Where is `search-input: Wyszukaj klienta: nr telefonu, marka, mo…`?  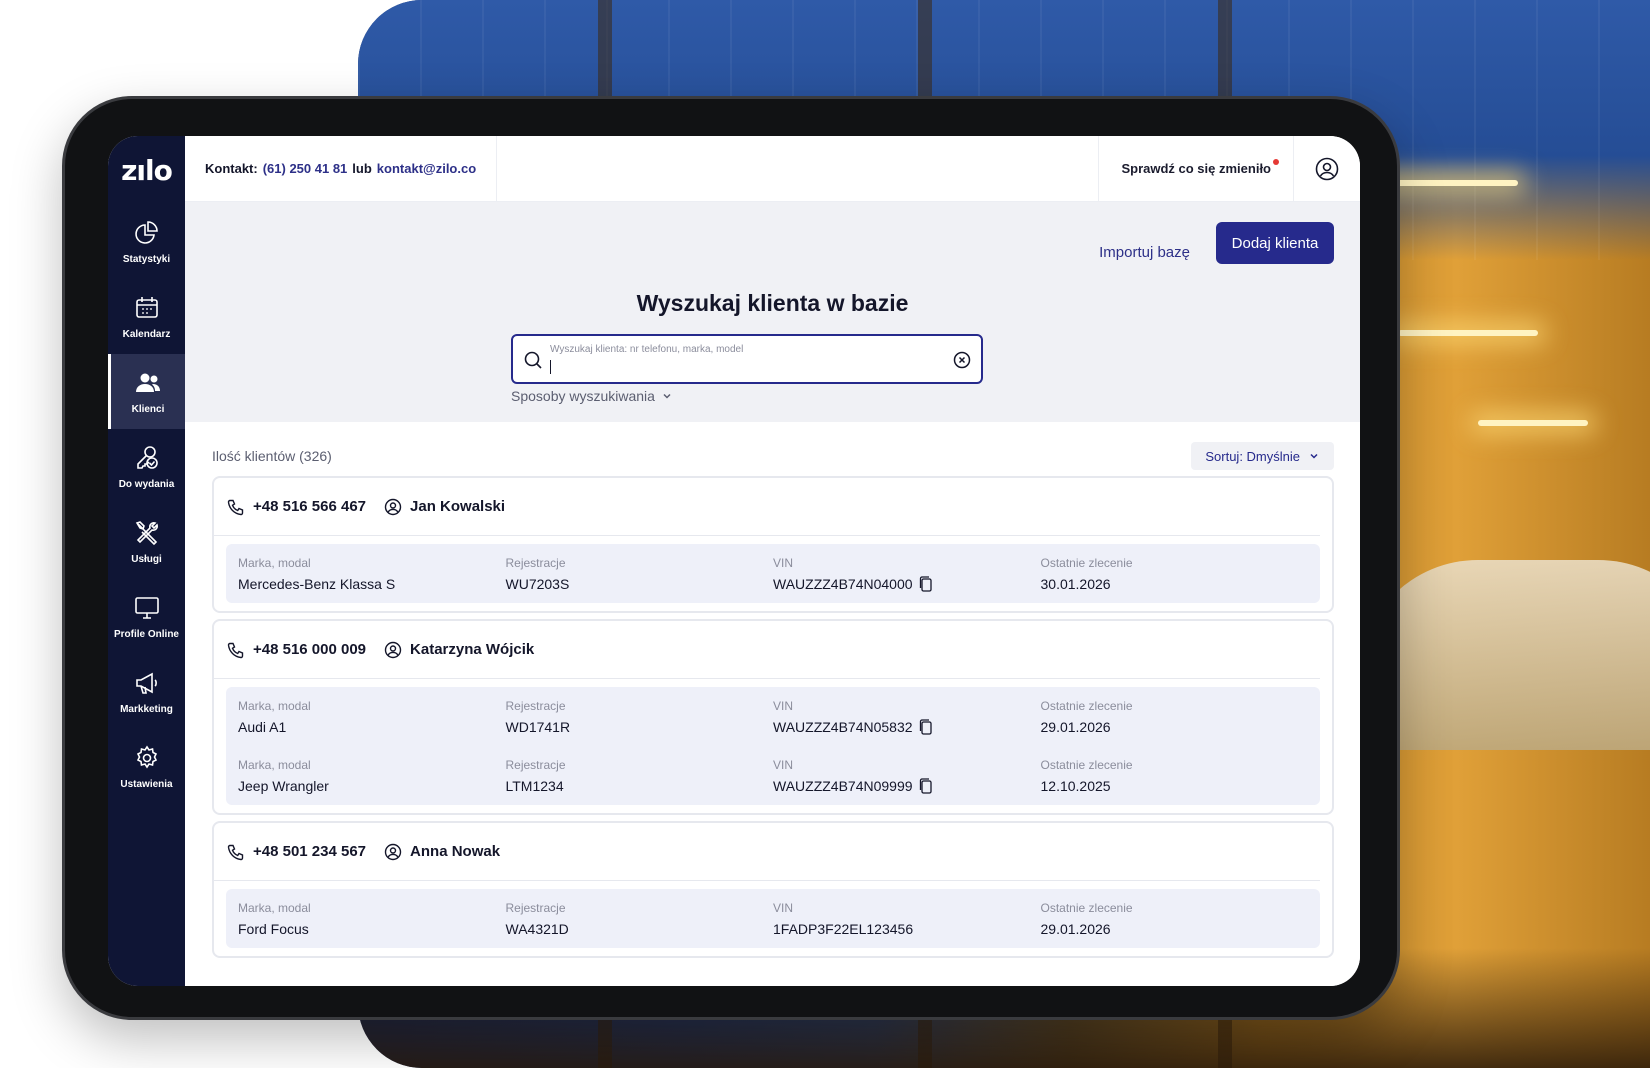
search-input: Wyszukaj klienta: nr telefonu, marka, mo… is located at coordinates (747, 359).